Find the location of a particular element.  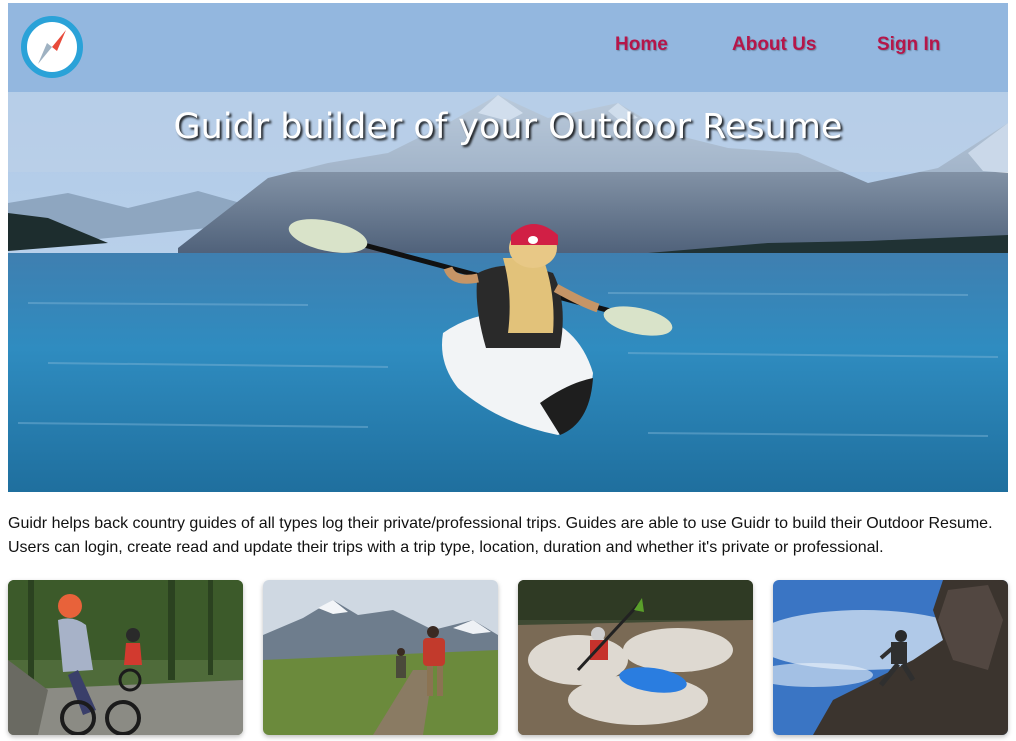

card-hiking is located at coordinates (380, 657).